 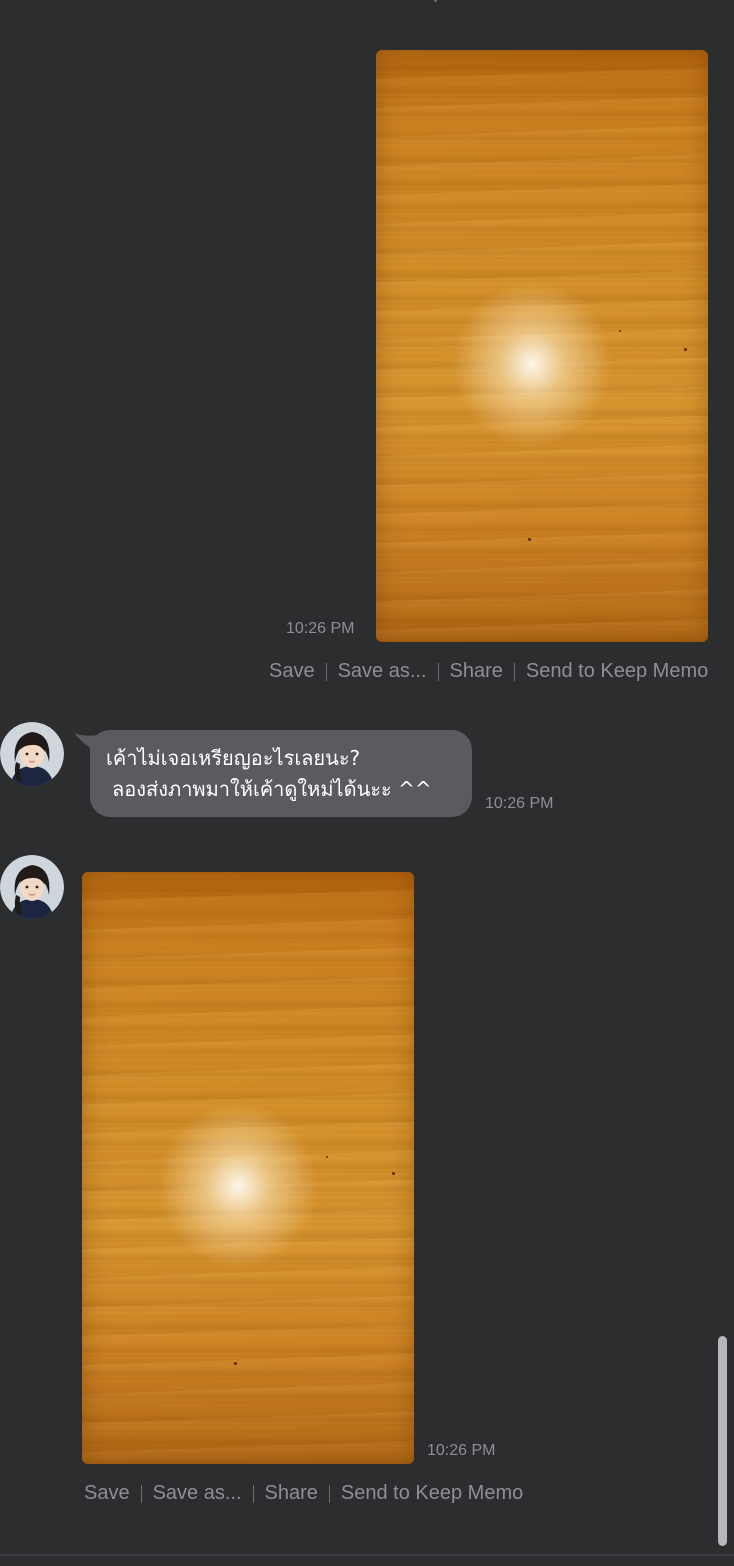 What do you see at coordinates (272, 789) in the screenshot?
I see `message-text-line: ลองส่งภาพมาให้เค้าดูใหม่ได้นะะ ^^` at bounding box center [272, 789].